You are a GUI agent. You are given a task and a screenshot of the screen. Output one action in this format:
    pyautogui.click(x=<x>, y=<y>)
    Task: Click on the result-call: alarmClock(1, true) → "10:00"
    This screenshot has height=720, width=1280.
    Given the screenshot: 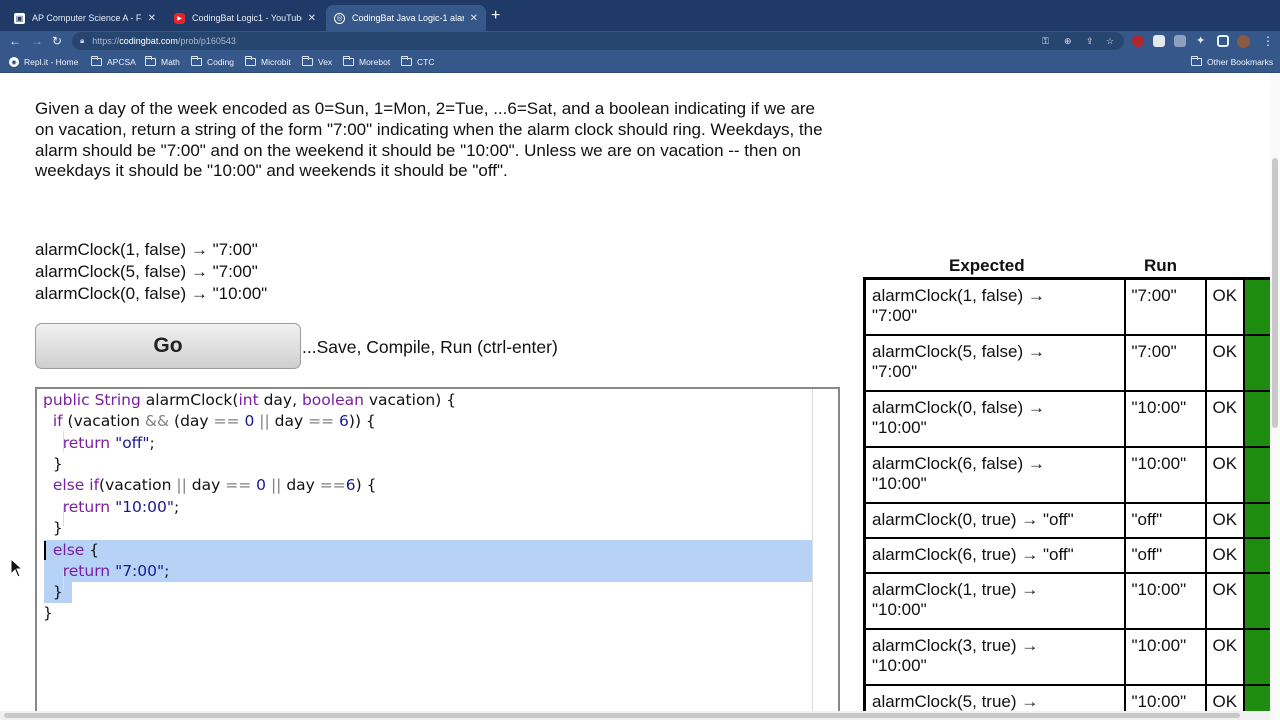 What is the action you would take?
    pyautogui.click(x=994, y=600)
    